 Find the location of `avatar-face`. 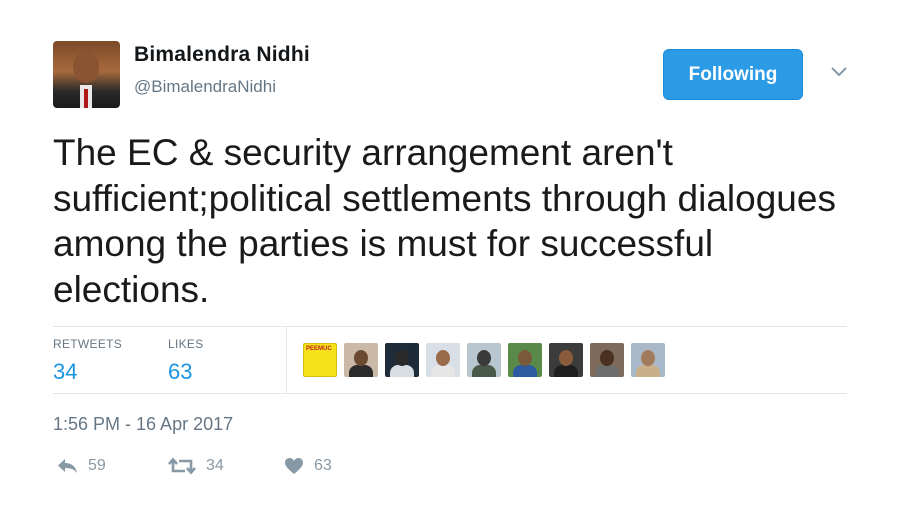

avatar-face is located at coordinates (86, 67).